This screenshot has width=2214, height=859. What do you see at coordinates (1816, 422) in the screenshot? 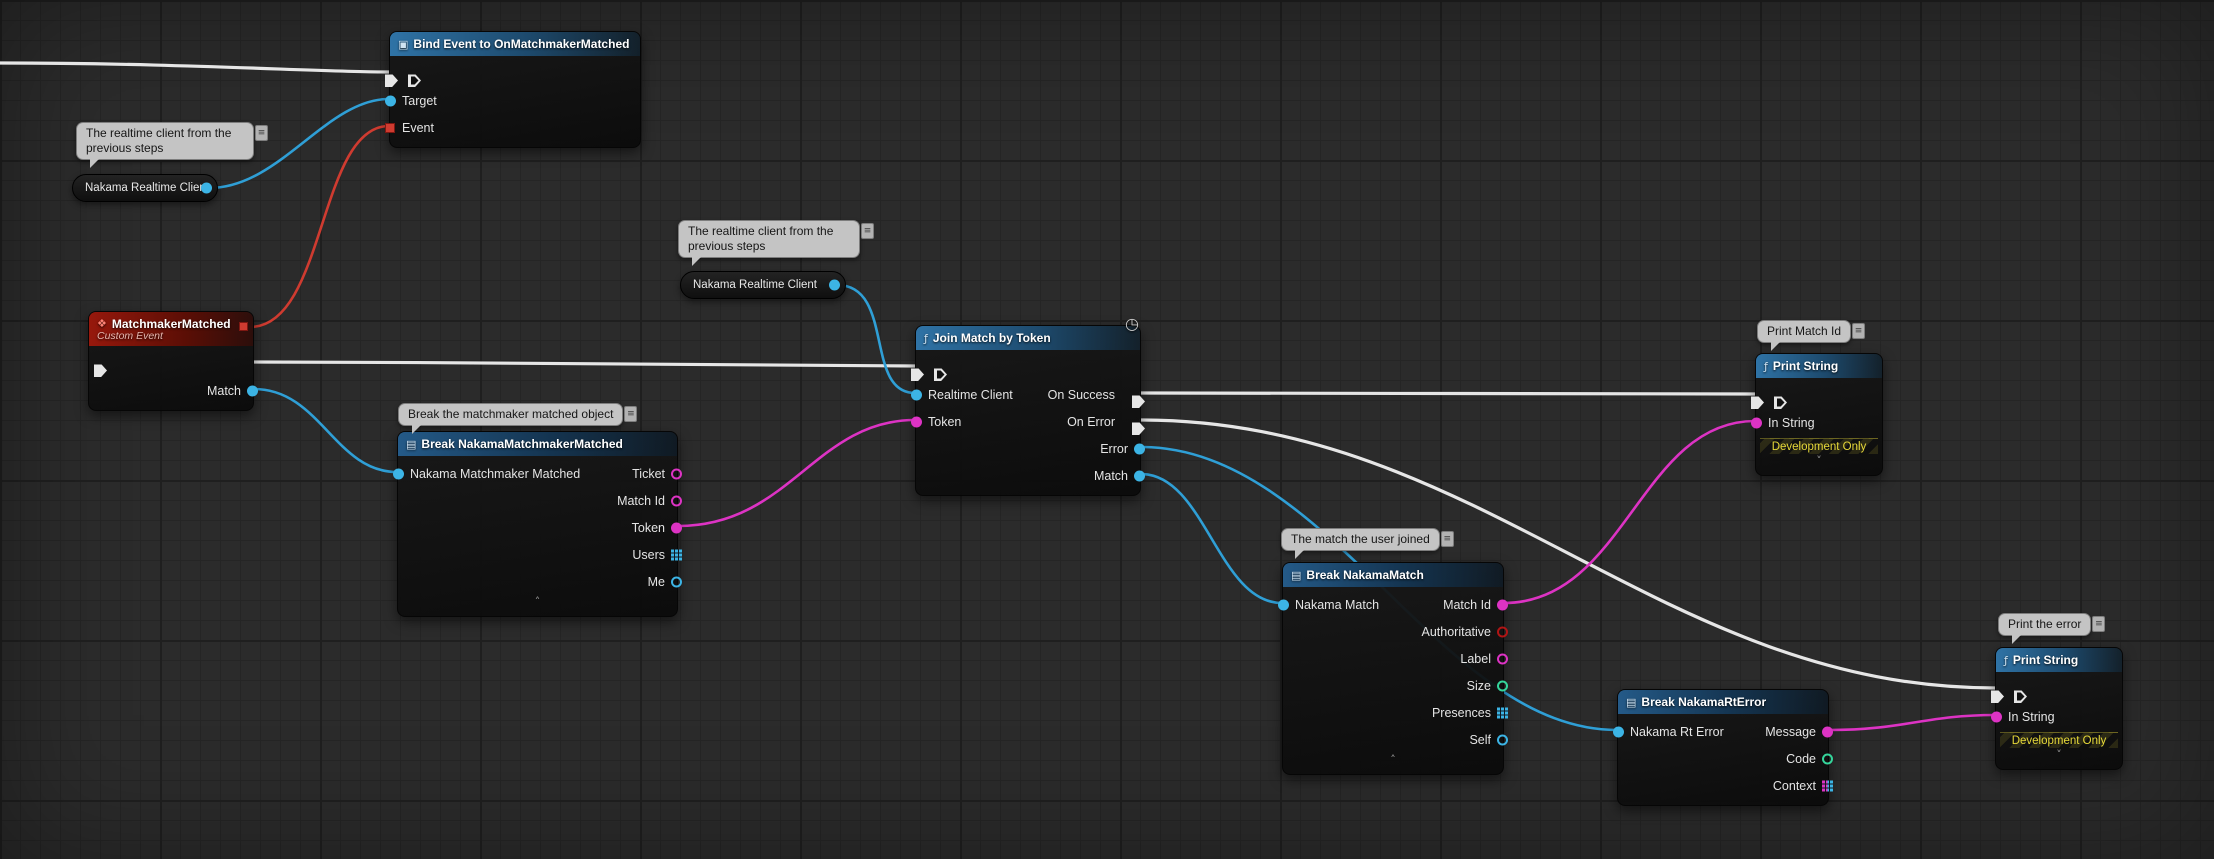
I see `pin-row: In String` at bounding box center [1816, 422].